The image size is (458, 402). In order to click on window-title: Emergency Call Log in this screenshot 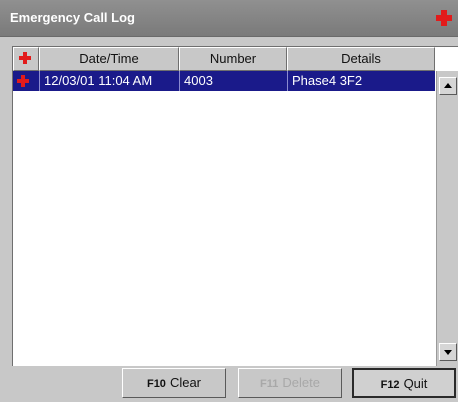, I will do `click(72, 17)`.